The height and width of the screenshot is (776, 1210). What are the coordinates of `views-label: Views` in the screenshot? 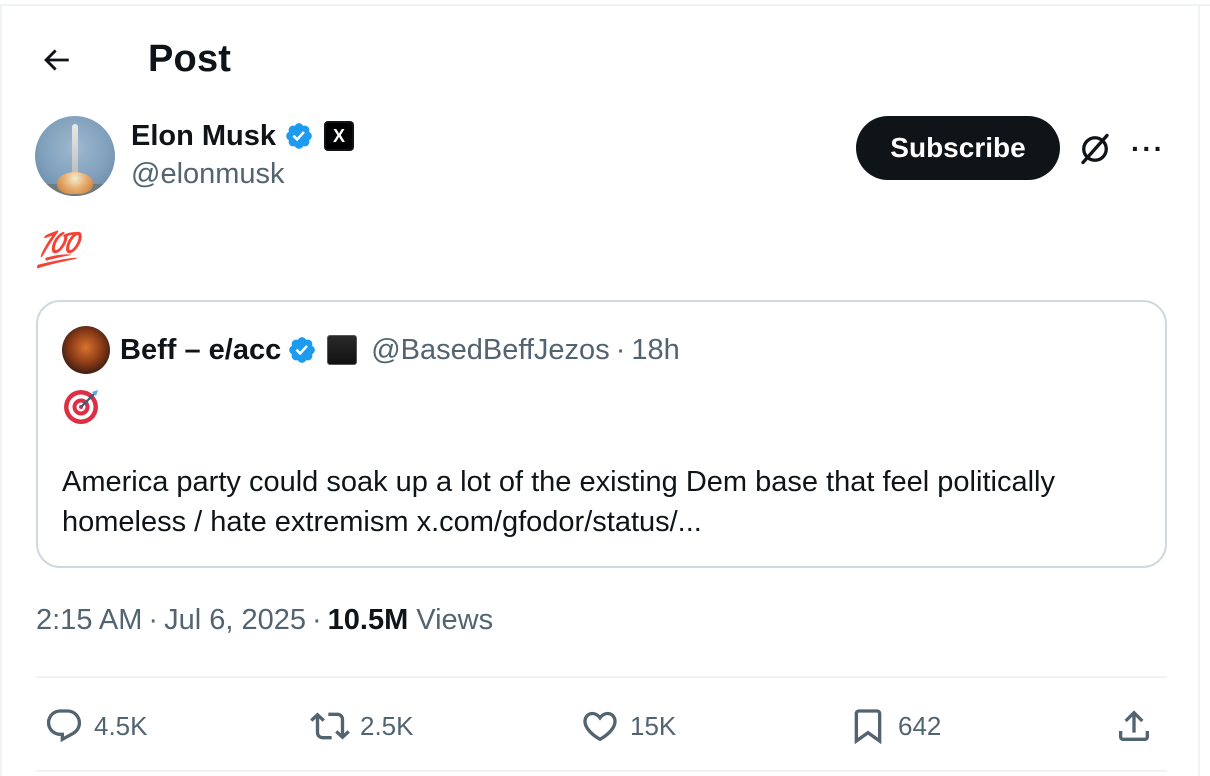 It's located at (455, 620).